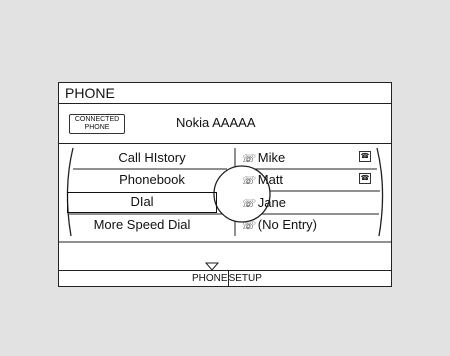 The image size is (450, 356). I want to click on device-name: Nokia AAAAA, so click(216, 122).